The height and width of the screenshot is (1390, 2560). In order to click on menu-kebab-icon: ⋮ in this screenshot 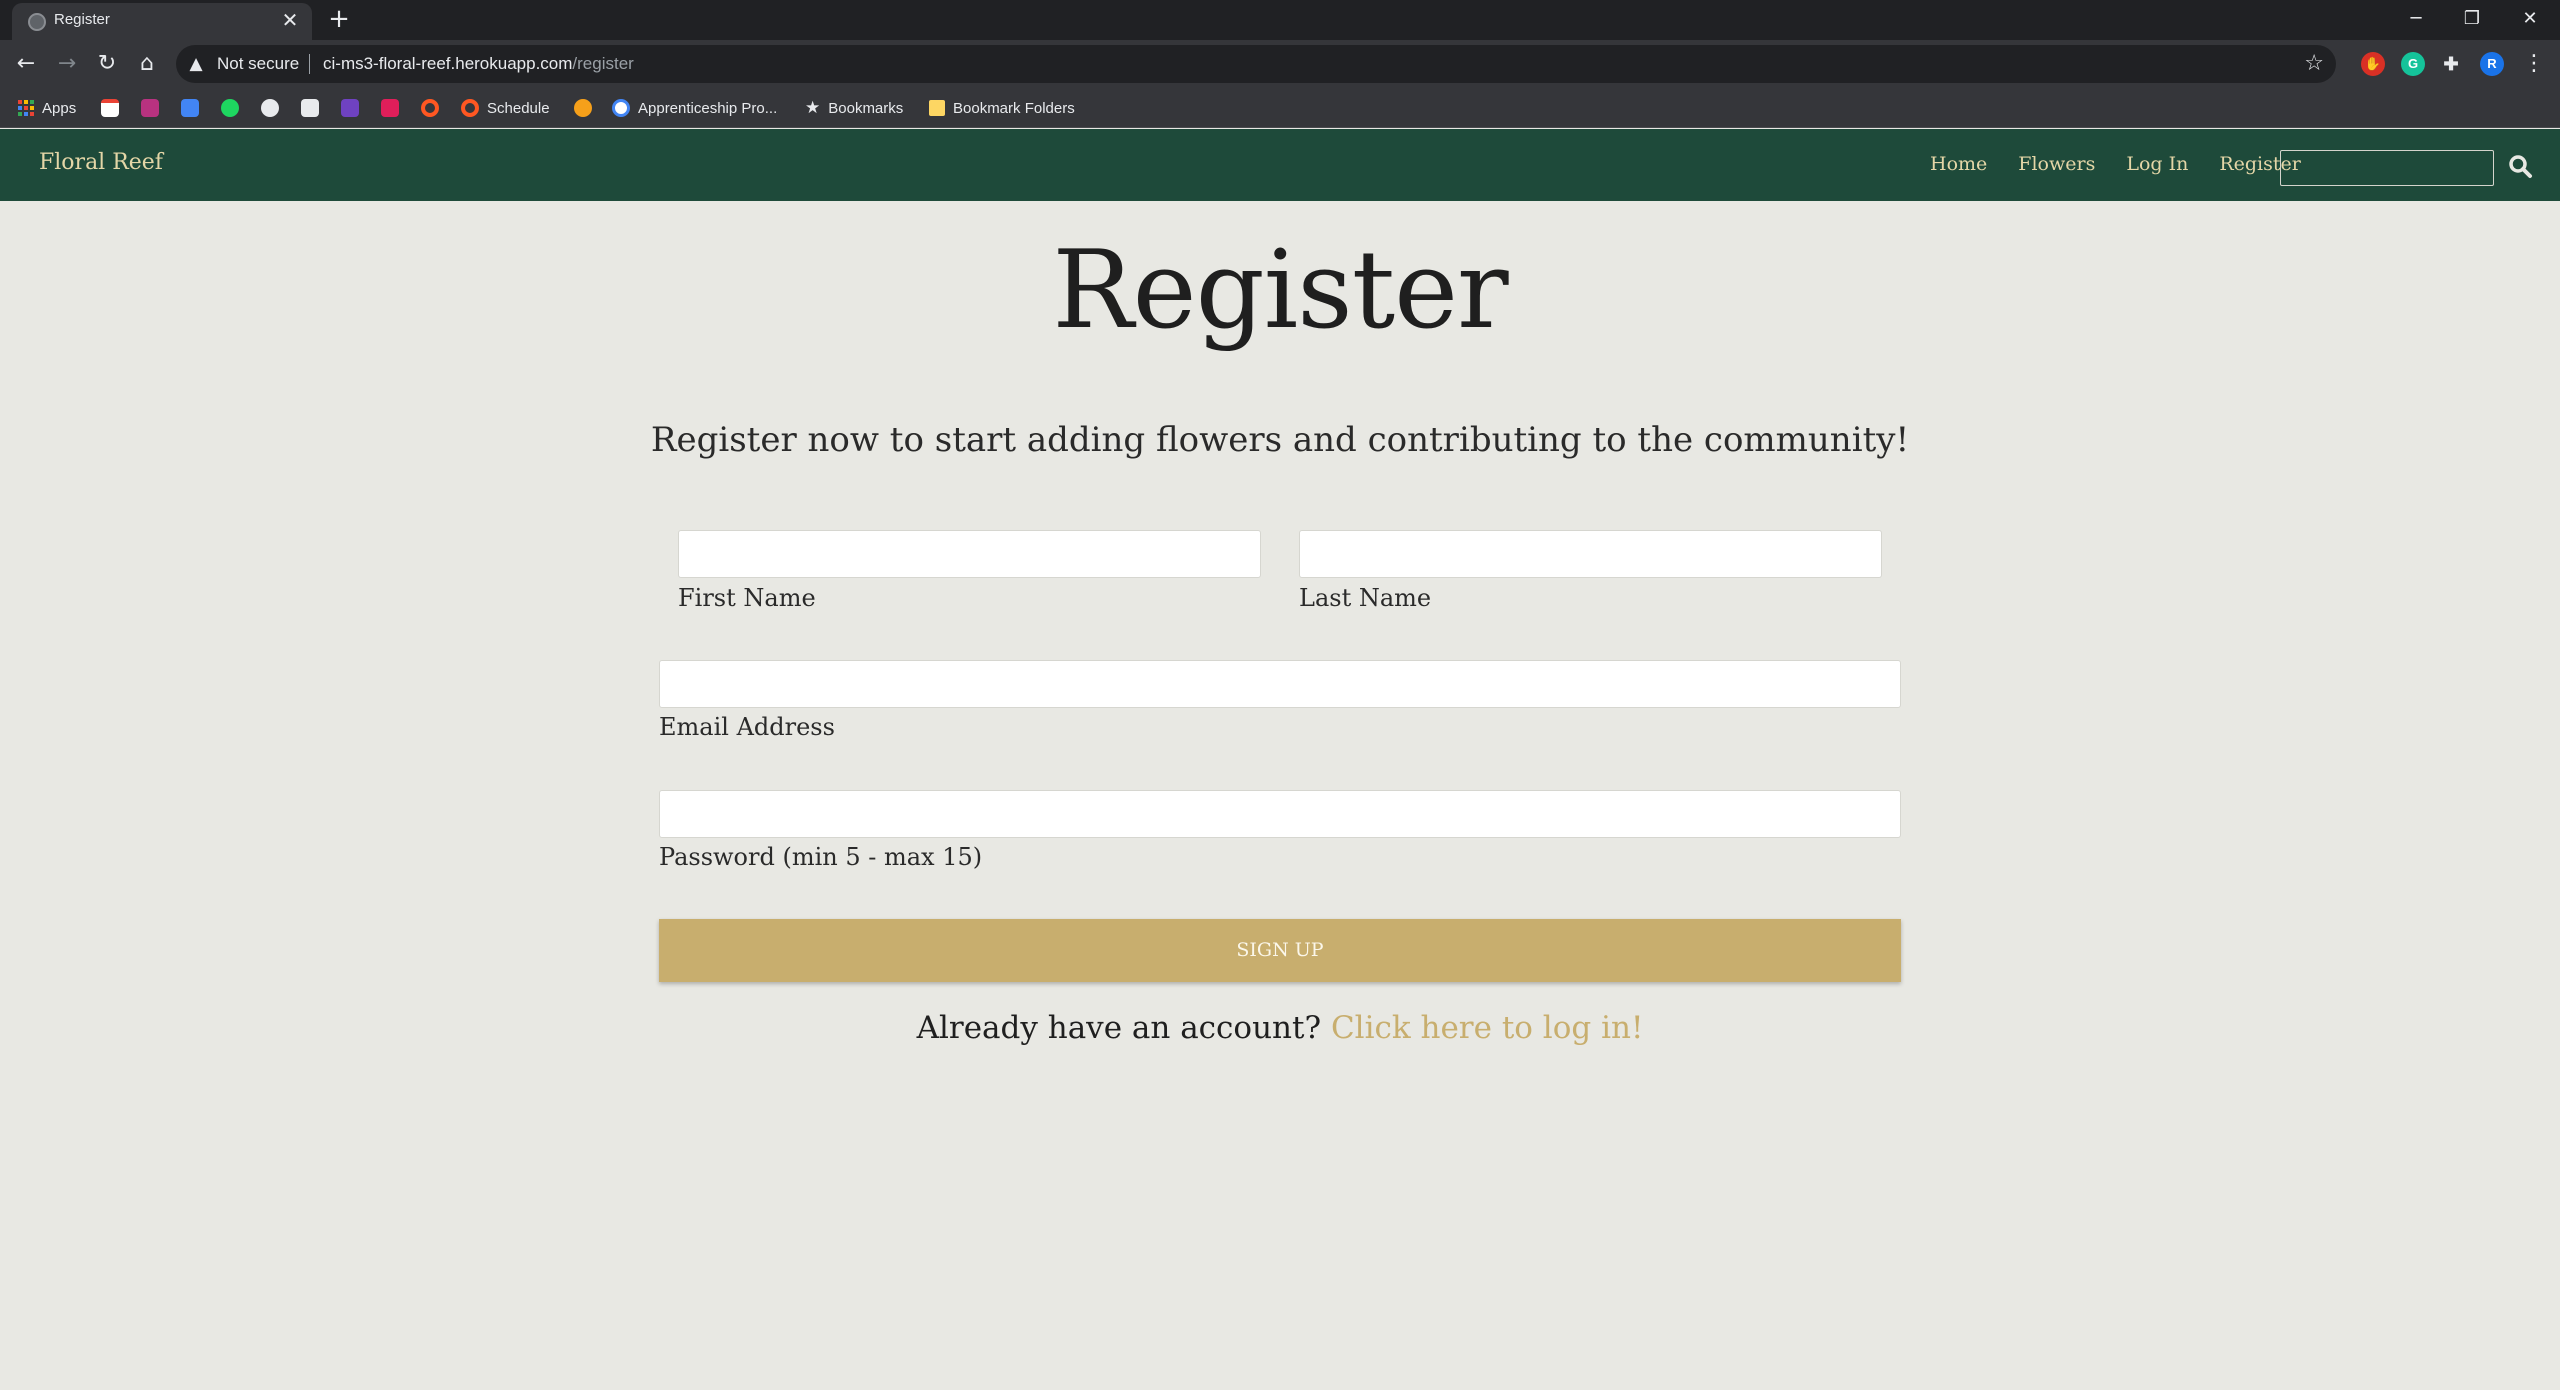, I will do `click(2534, 64)`.